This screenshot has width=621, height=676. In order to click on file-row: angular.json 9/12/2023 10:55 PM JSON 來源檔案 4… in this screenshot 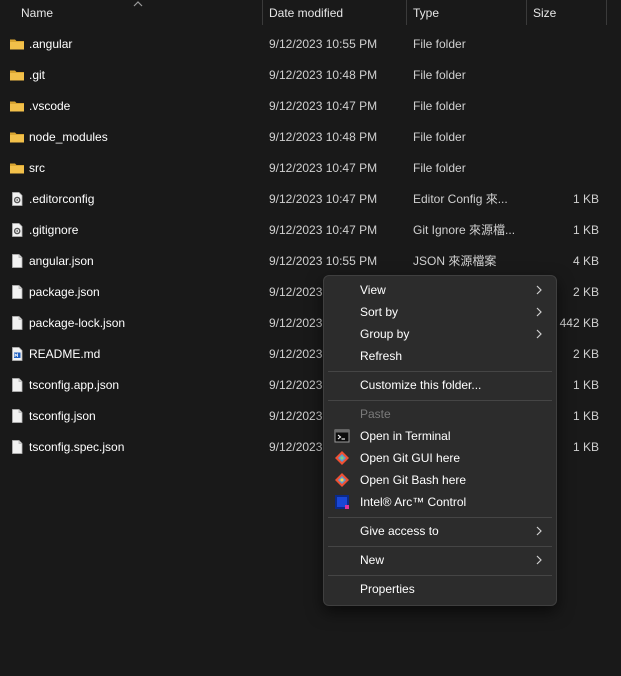, I will do `click(310, 261)`.